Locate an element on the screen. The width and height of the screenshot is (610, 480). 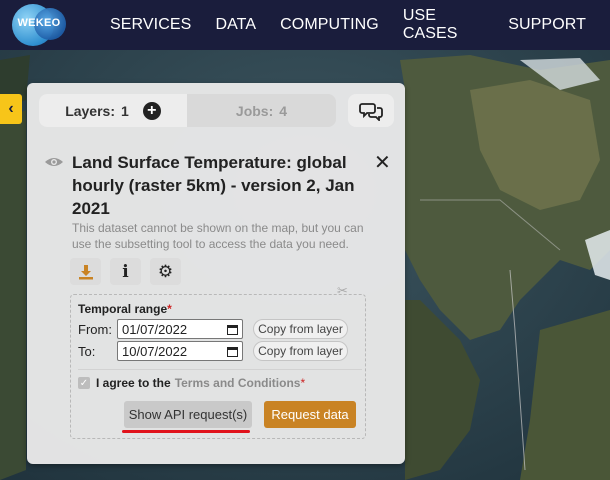
to-label: To: is located at coordinates (87, 351).